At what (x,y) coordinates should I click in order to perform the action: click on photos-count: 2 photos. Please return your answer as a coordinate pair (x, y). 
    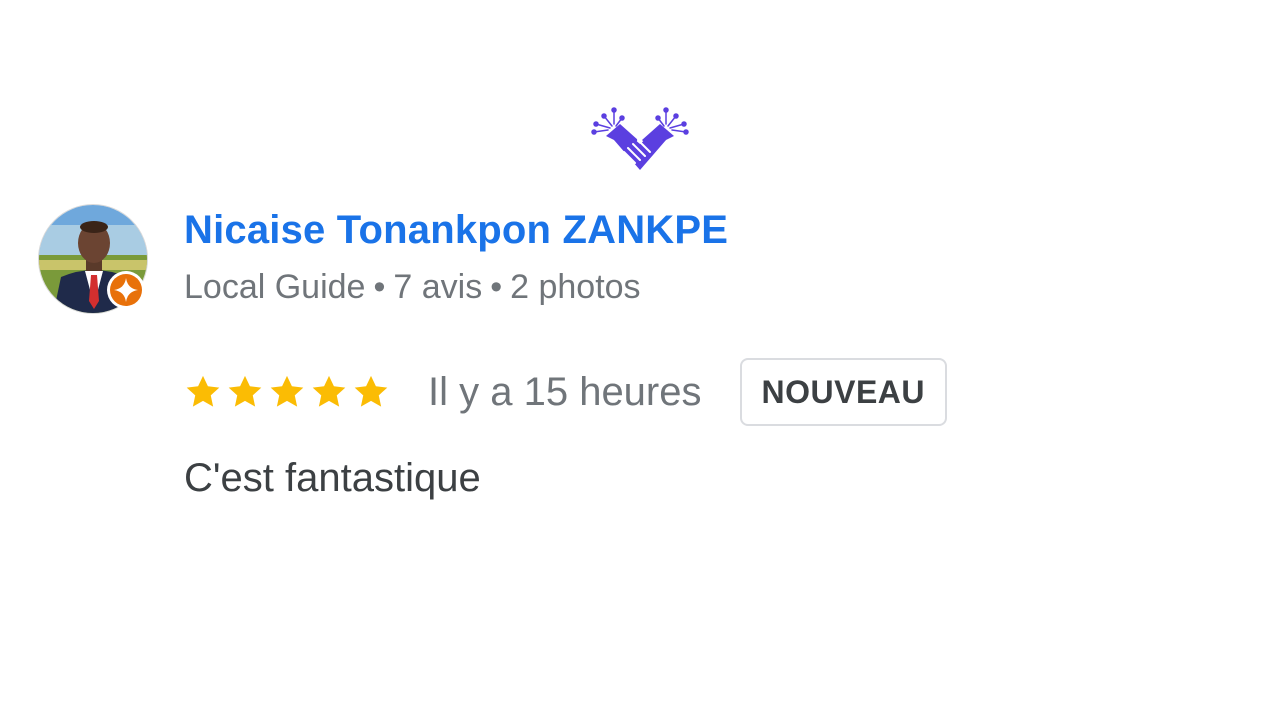
    Looking at the image, I should click on (575, 287).